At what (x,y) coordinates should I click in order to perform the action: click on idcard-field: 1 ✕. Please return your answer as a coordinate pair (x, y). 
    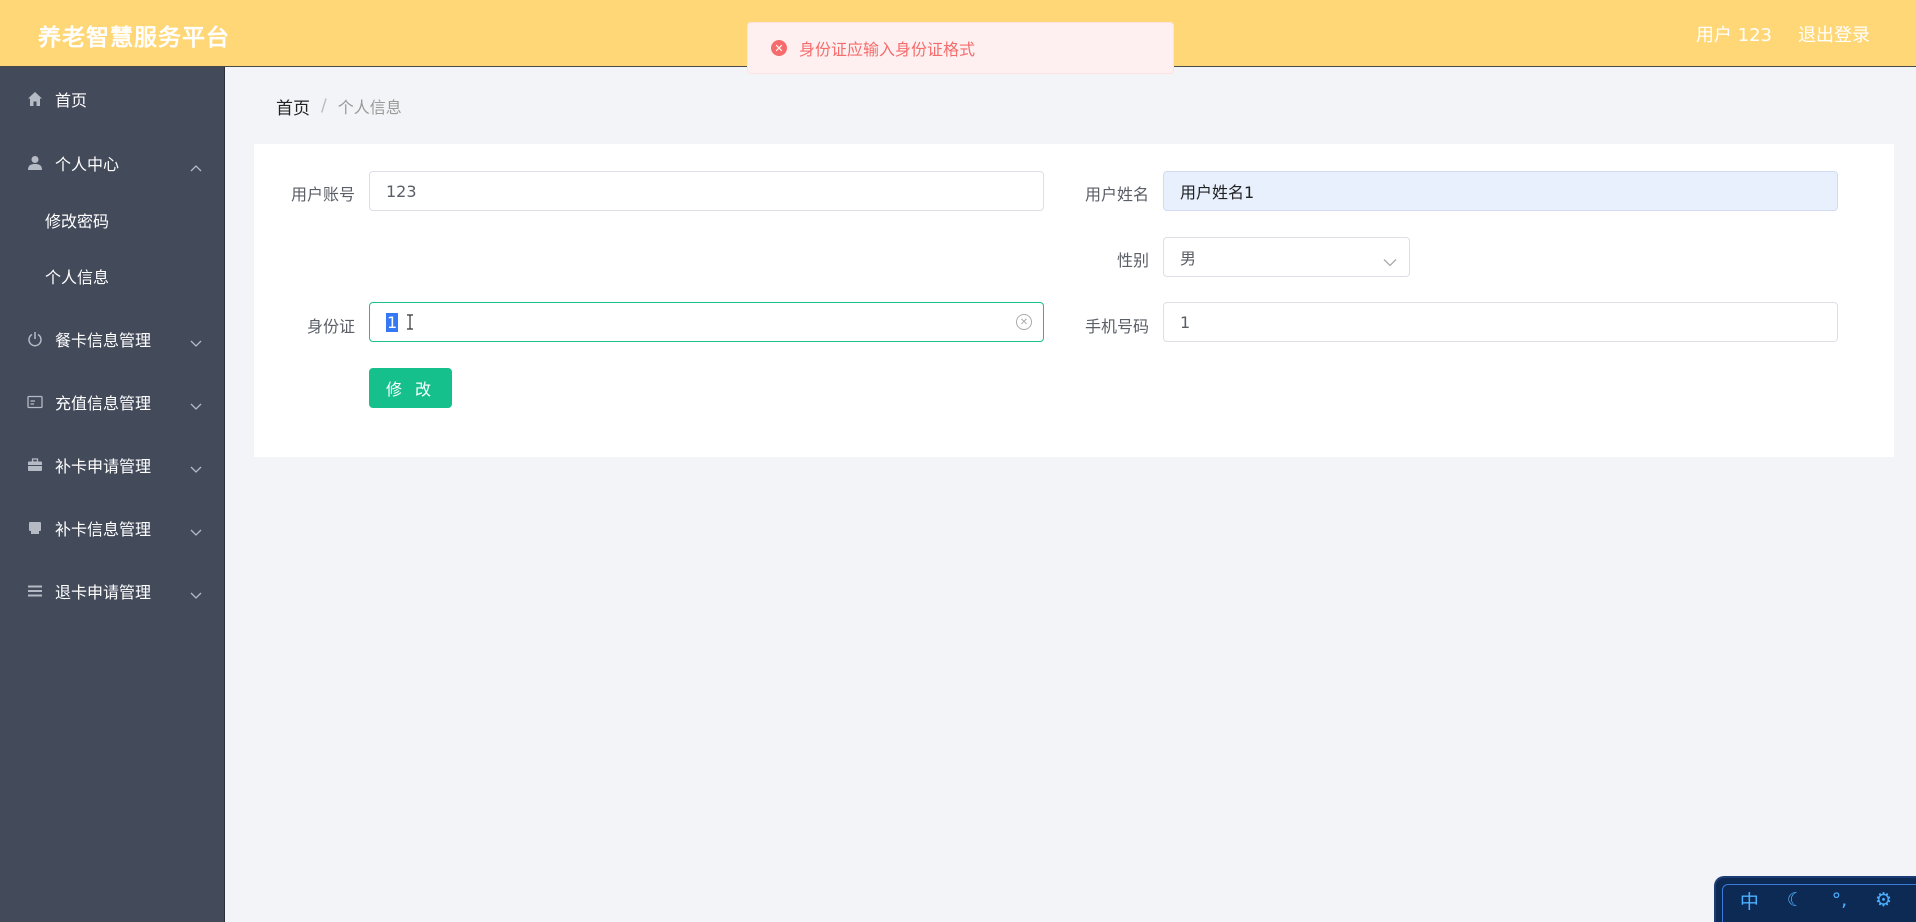
    Looking at the image, I should click on (706, 322).